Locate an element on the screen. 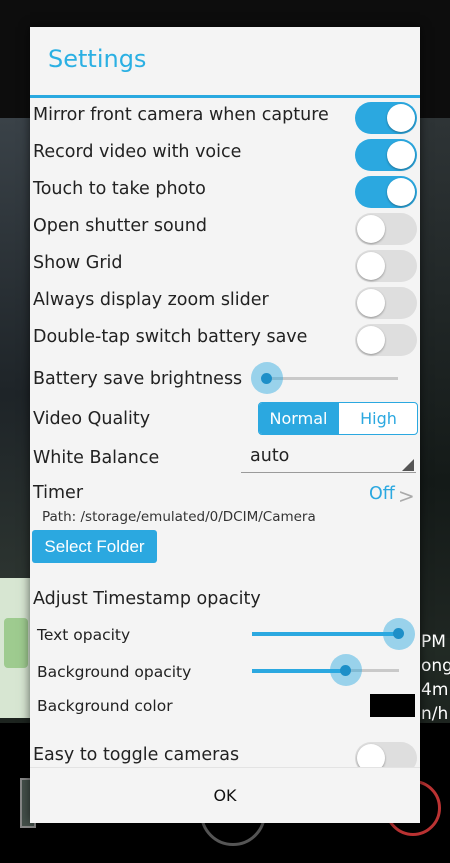  setting-label: Double-tap switch battery save is located at coordinates (170, 337).